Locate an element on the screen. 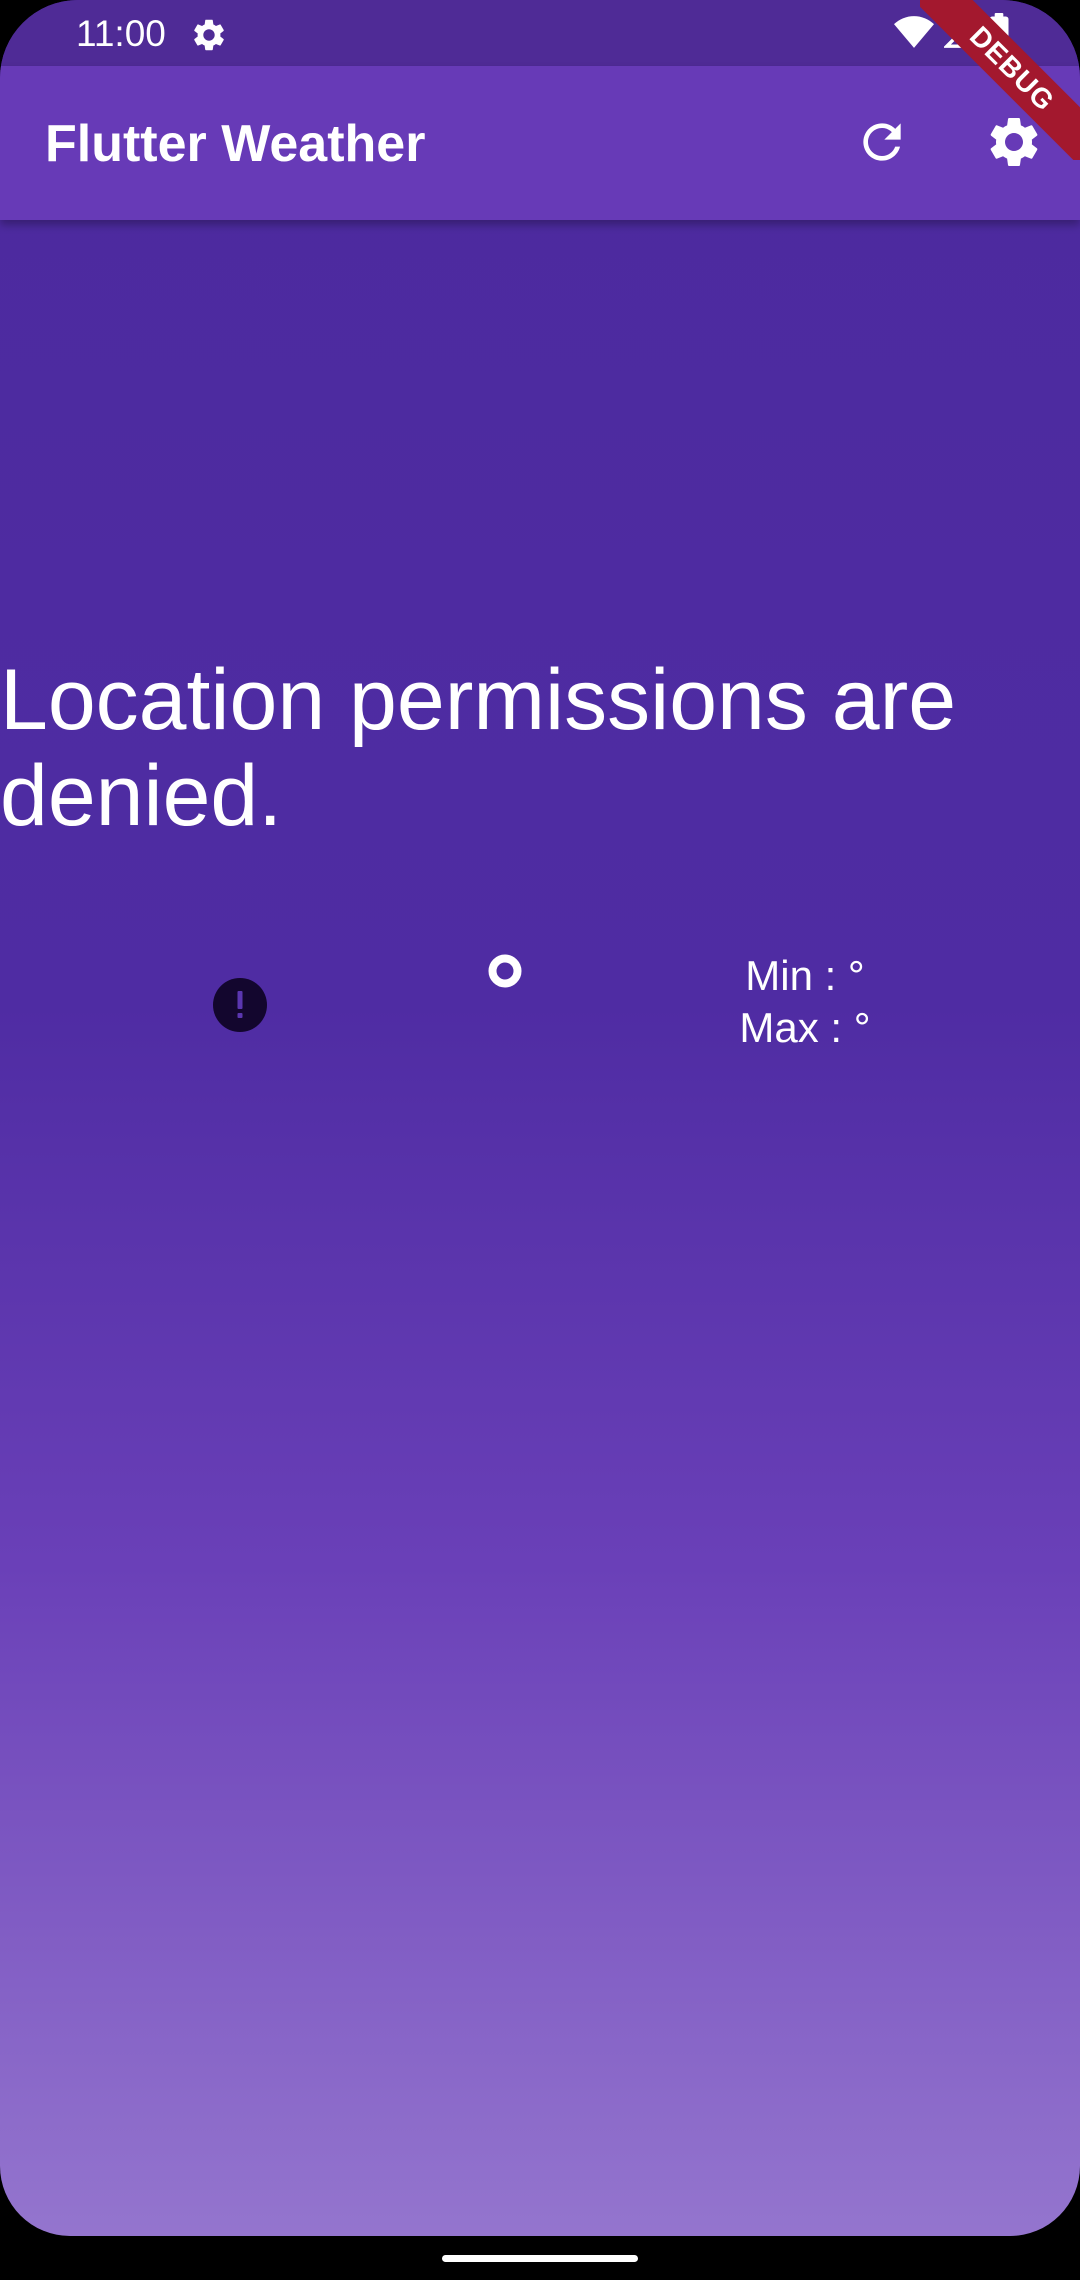  refresh-button is located at coordinates (882, 144).